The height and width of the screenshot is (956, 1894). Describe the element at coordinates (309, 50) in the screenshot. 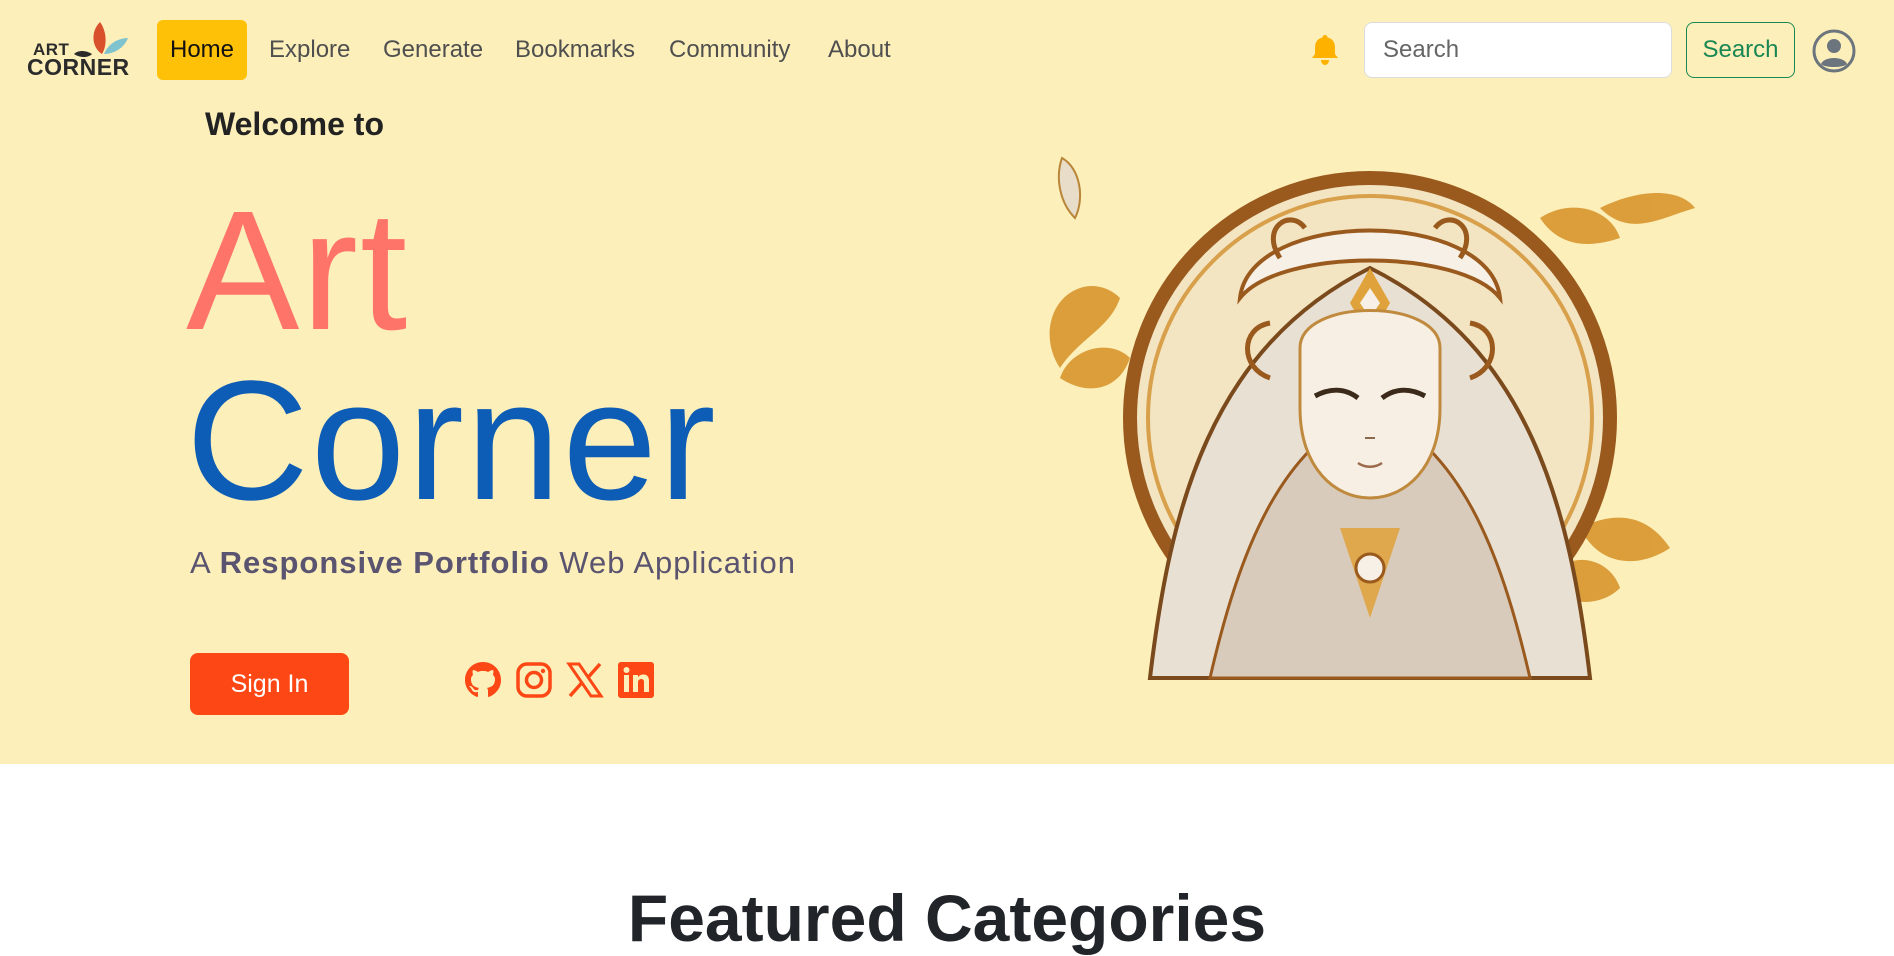

I see `nav-explore: Explore` at that location.